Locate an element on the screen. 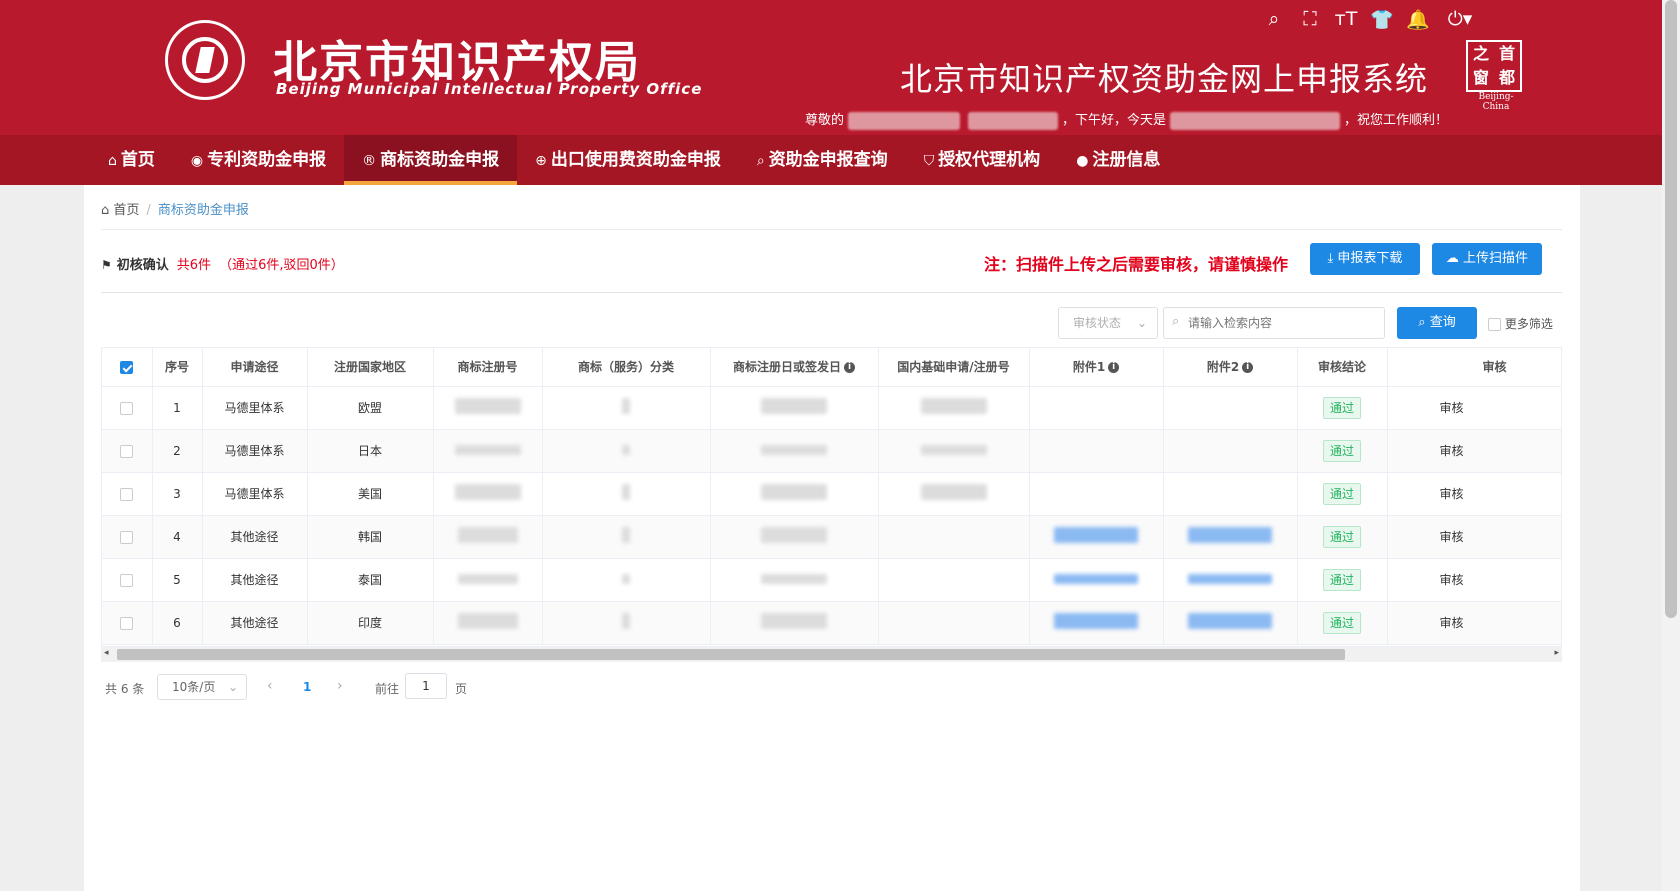  table-row: 2 马德里体系 日本 通过 审核 is located at coordinates (831, 451).